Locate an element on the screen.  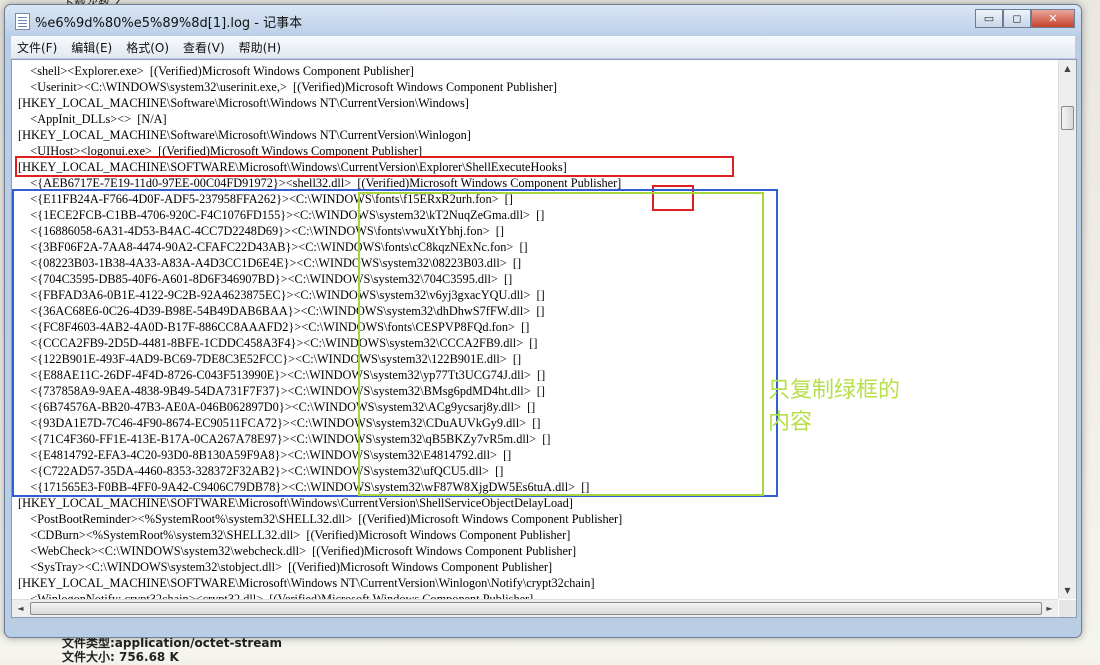
red-box-empty-signature is located at coordinates (673, 198).